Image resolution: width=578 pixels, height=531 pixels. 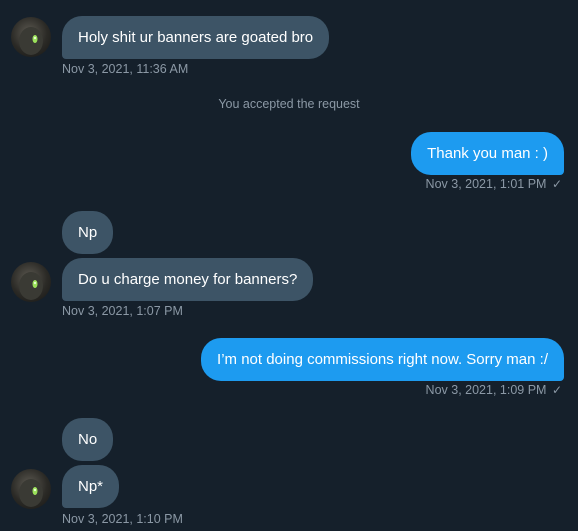 What do you see at coordinates (196, 37) in the screenshot?
I see `message-bubble: Holy shit ur banners are goated bro` at bounding box center [196, 37].